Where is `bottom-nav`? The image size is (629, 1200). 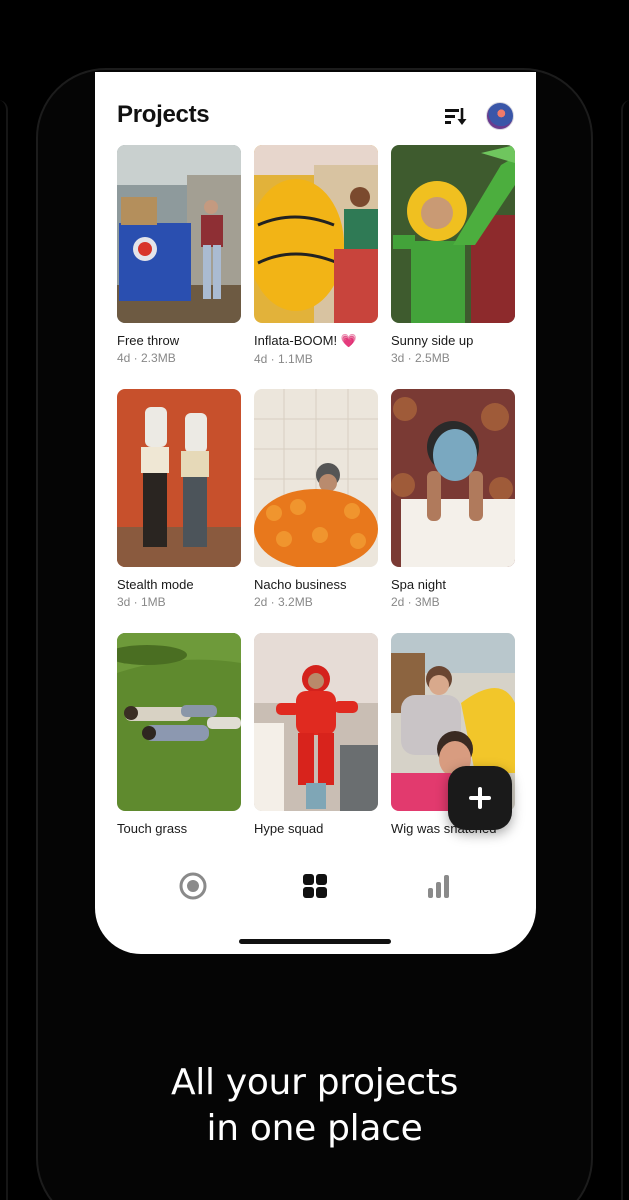
bottom-nav is located at coordinates (315, 886).